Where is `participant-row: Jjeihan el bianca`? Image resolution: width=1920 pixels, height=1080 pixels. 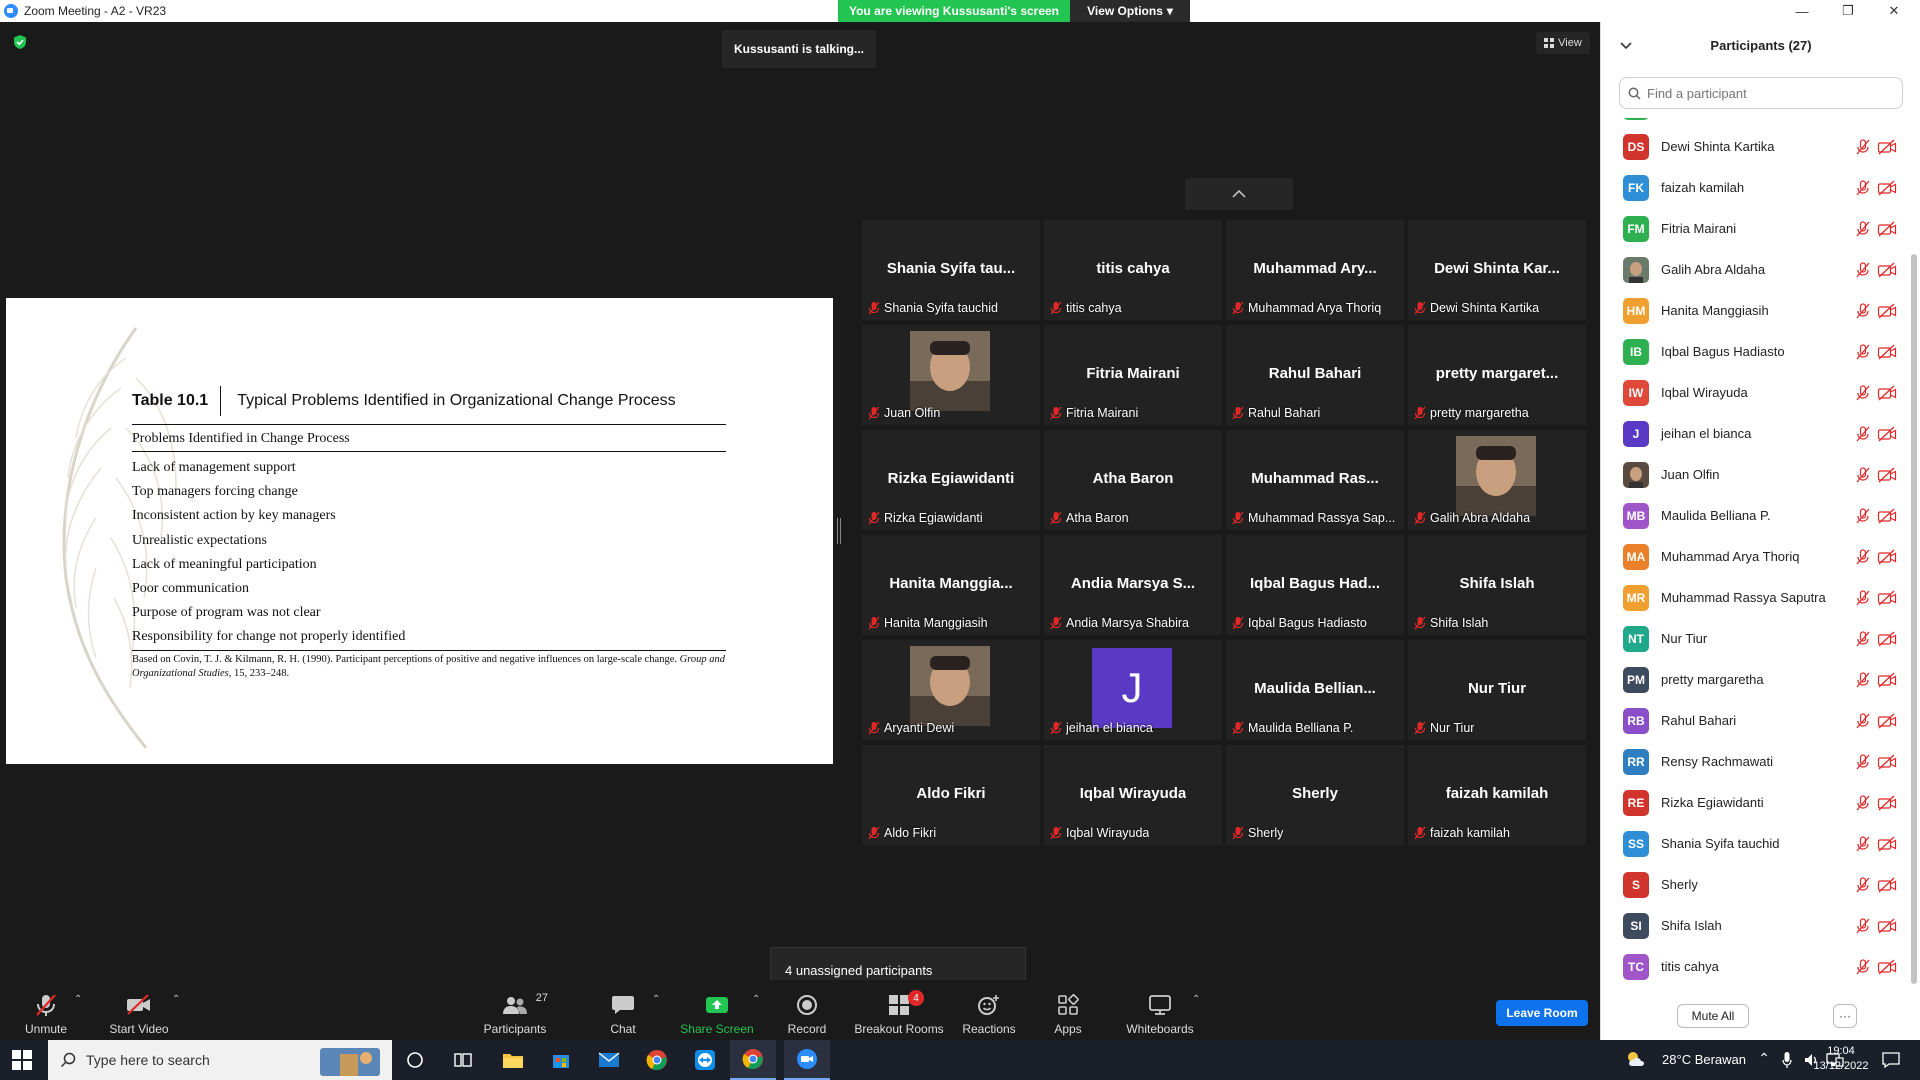 participant-row: Jjeihan el bianca is located at coordinates (1754, 433).